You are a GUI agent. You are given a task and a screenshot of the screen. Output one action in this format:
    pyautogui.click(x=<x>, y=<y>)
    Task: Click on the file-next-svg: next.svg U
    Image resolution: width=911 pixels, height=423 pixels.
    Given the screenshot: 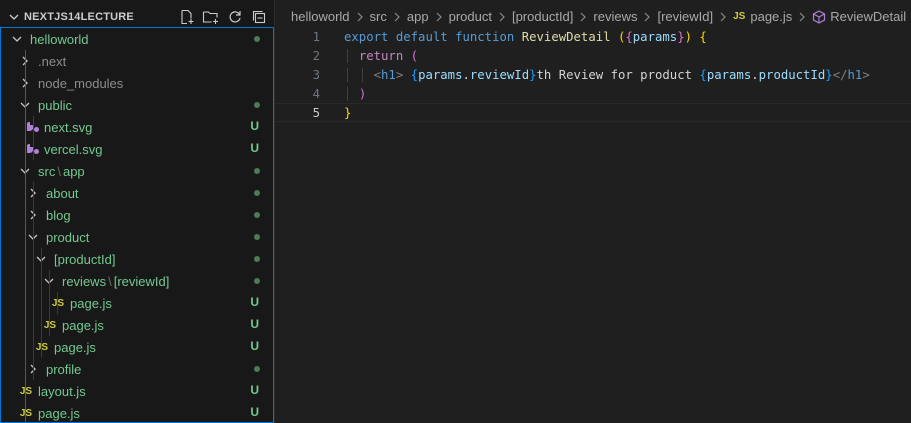 What is the action you would take?
    pyautogui.click(x=137, y=127)
    